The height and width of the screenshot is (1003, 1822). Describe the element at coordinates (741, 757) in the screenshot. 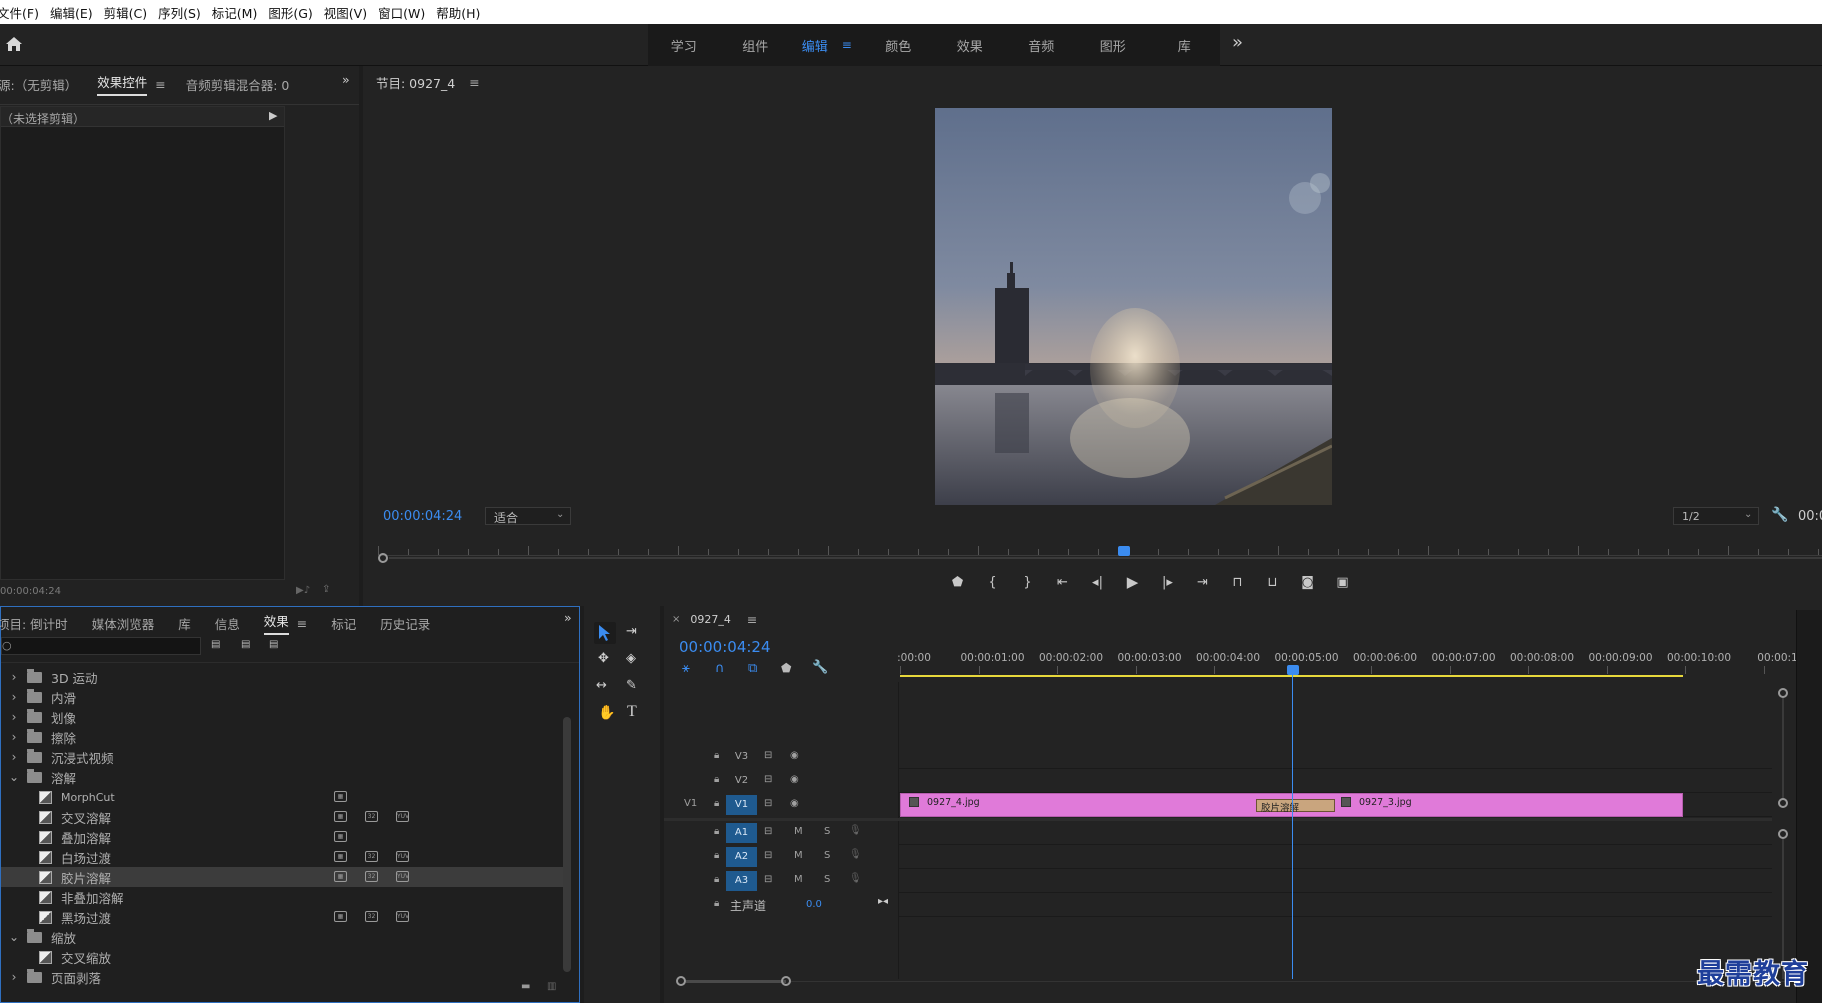

I see `track-target-v3: V3` at that location.